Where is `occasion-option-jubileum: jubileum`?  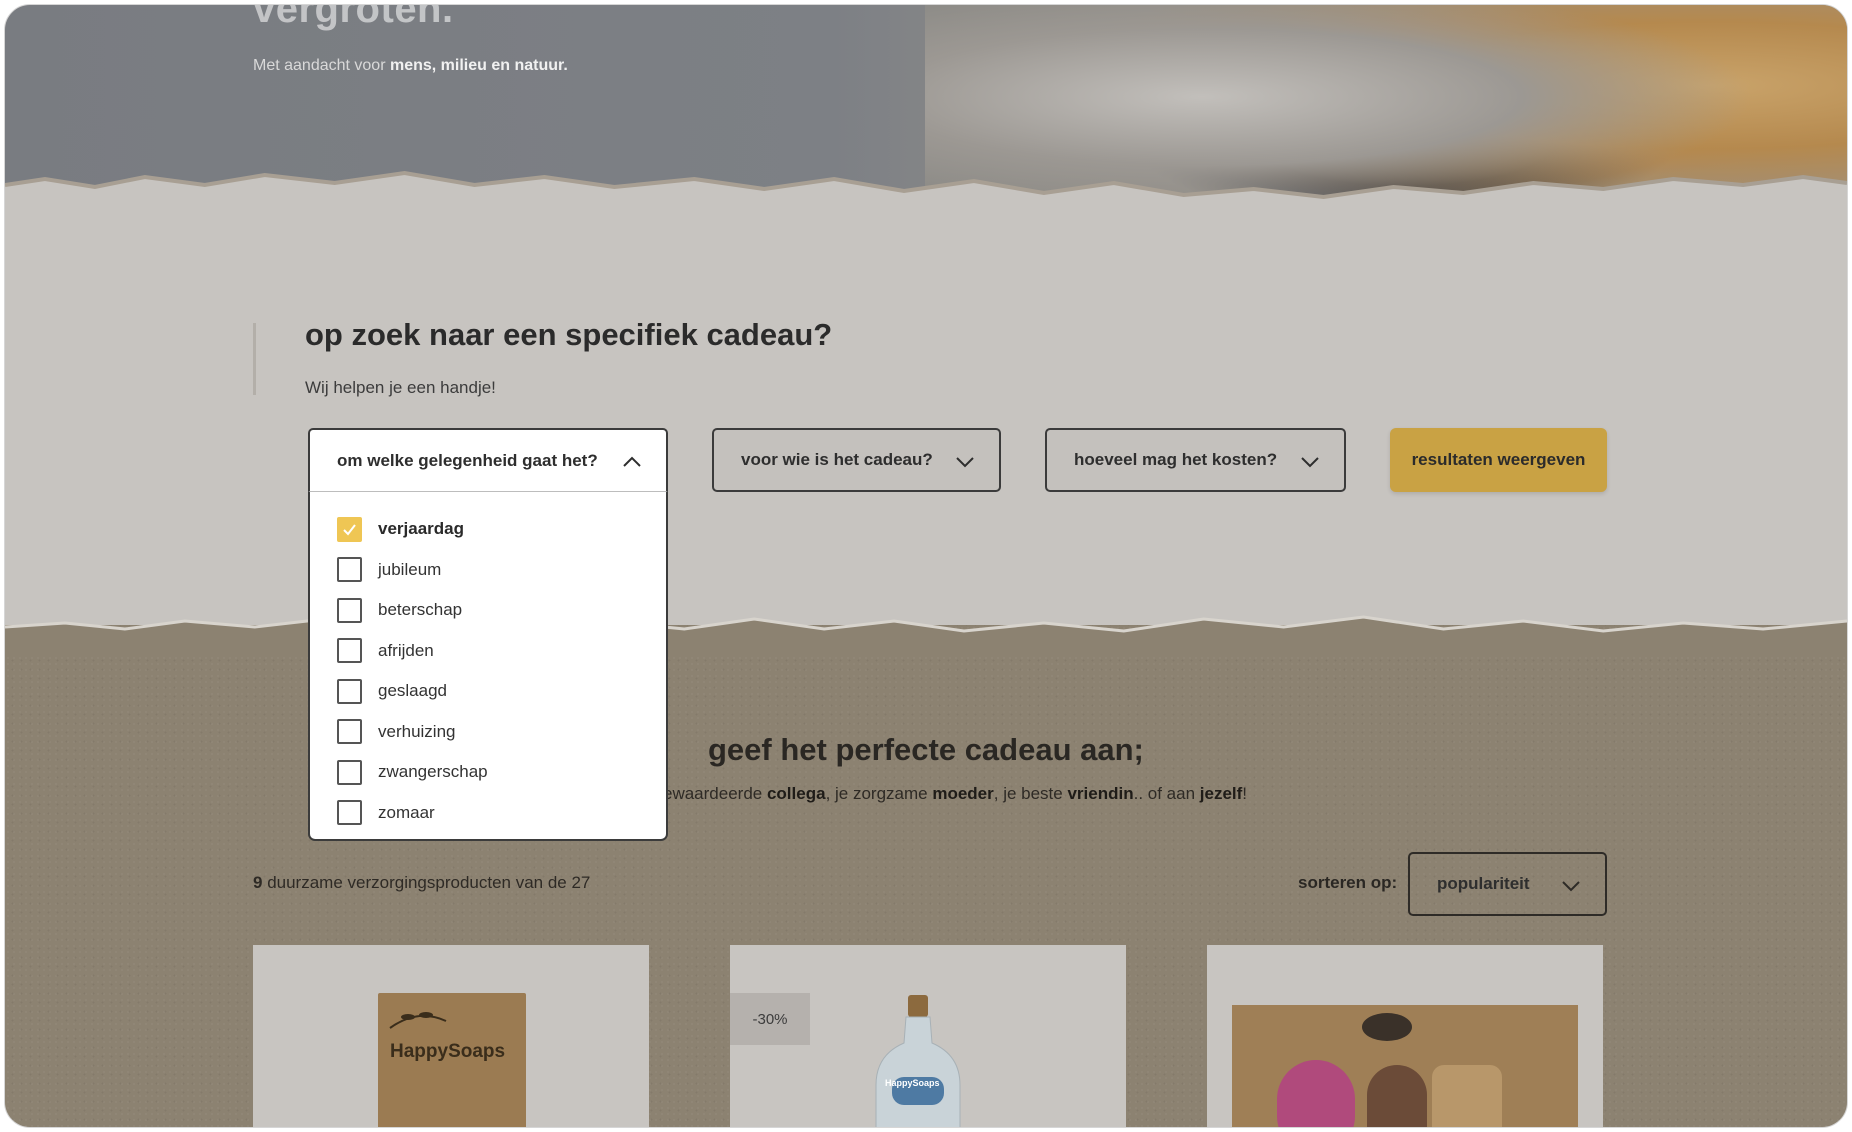 occasion-option-jubileum: jubileum is located at coordinates (488, 570).